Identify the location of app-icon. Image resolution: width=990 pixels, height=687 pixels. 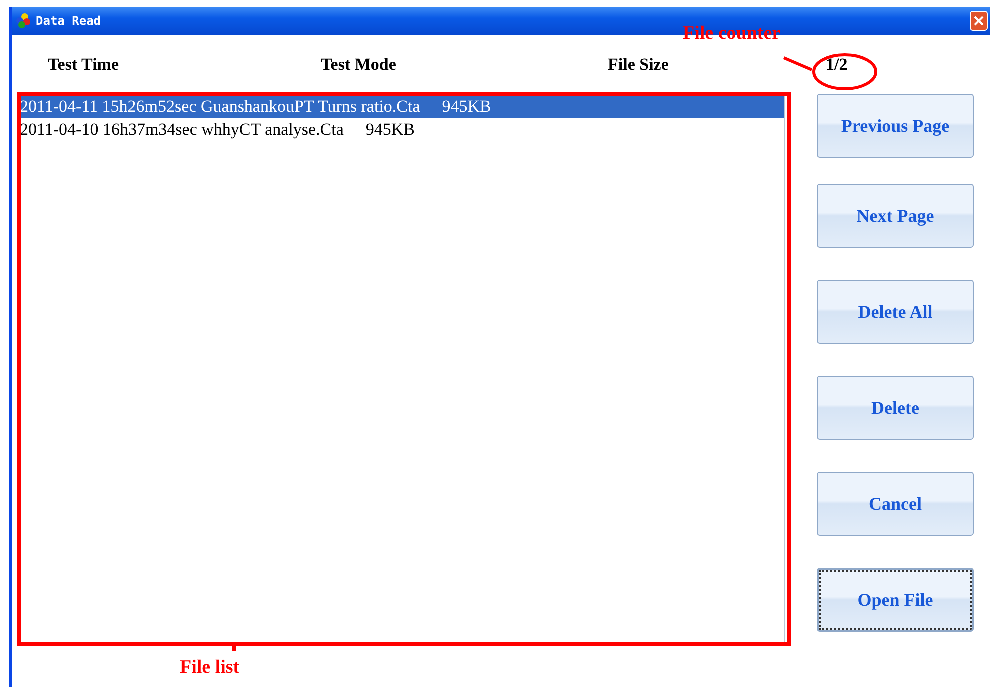
(24, 21).